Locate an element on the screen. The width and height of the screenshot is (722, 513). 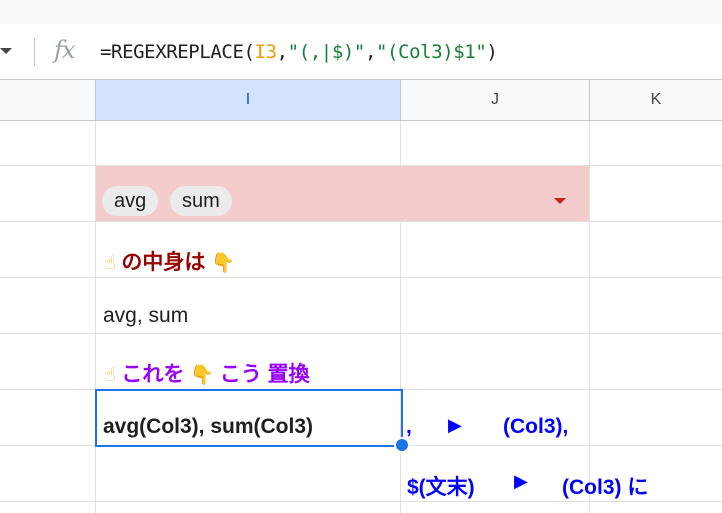
formula-bar-divider is located at coordinates (34, 52).